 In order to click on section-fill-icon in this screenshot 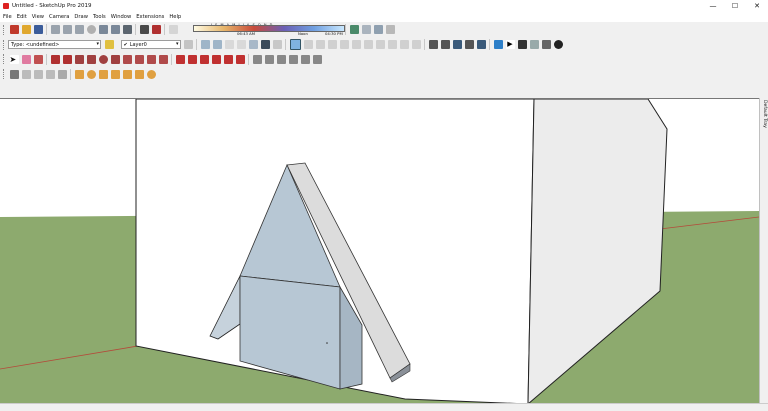, I will do `click(392, 44)`.